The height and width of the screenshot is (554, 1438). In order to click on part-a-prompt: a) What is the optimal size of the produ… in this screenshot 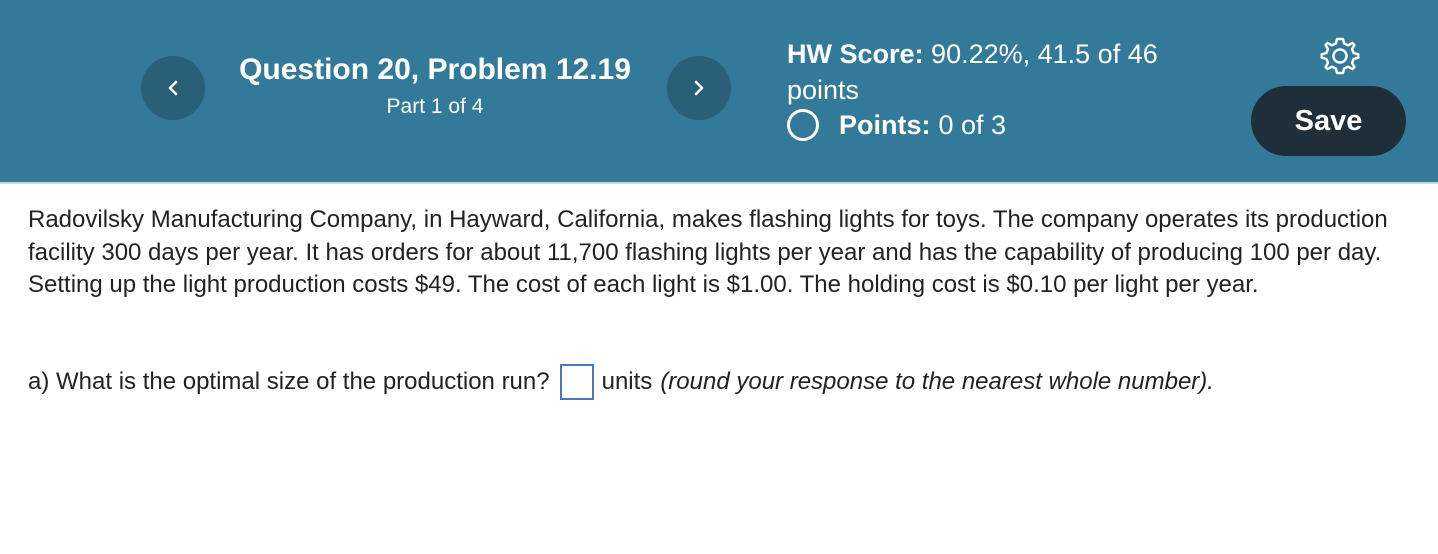, I will do `click(289, 381)`.